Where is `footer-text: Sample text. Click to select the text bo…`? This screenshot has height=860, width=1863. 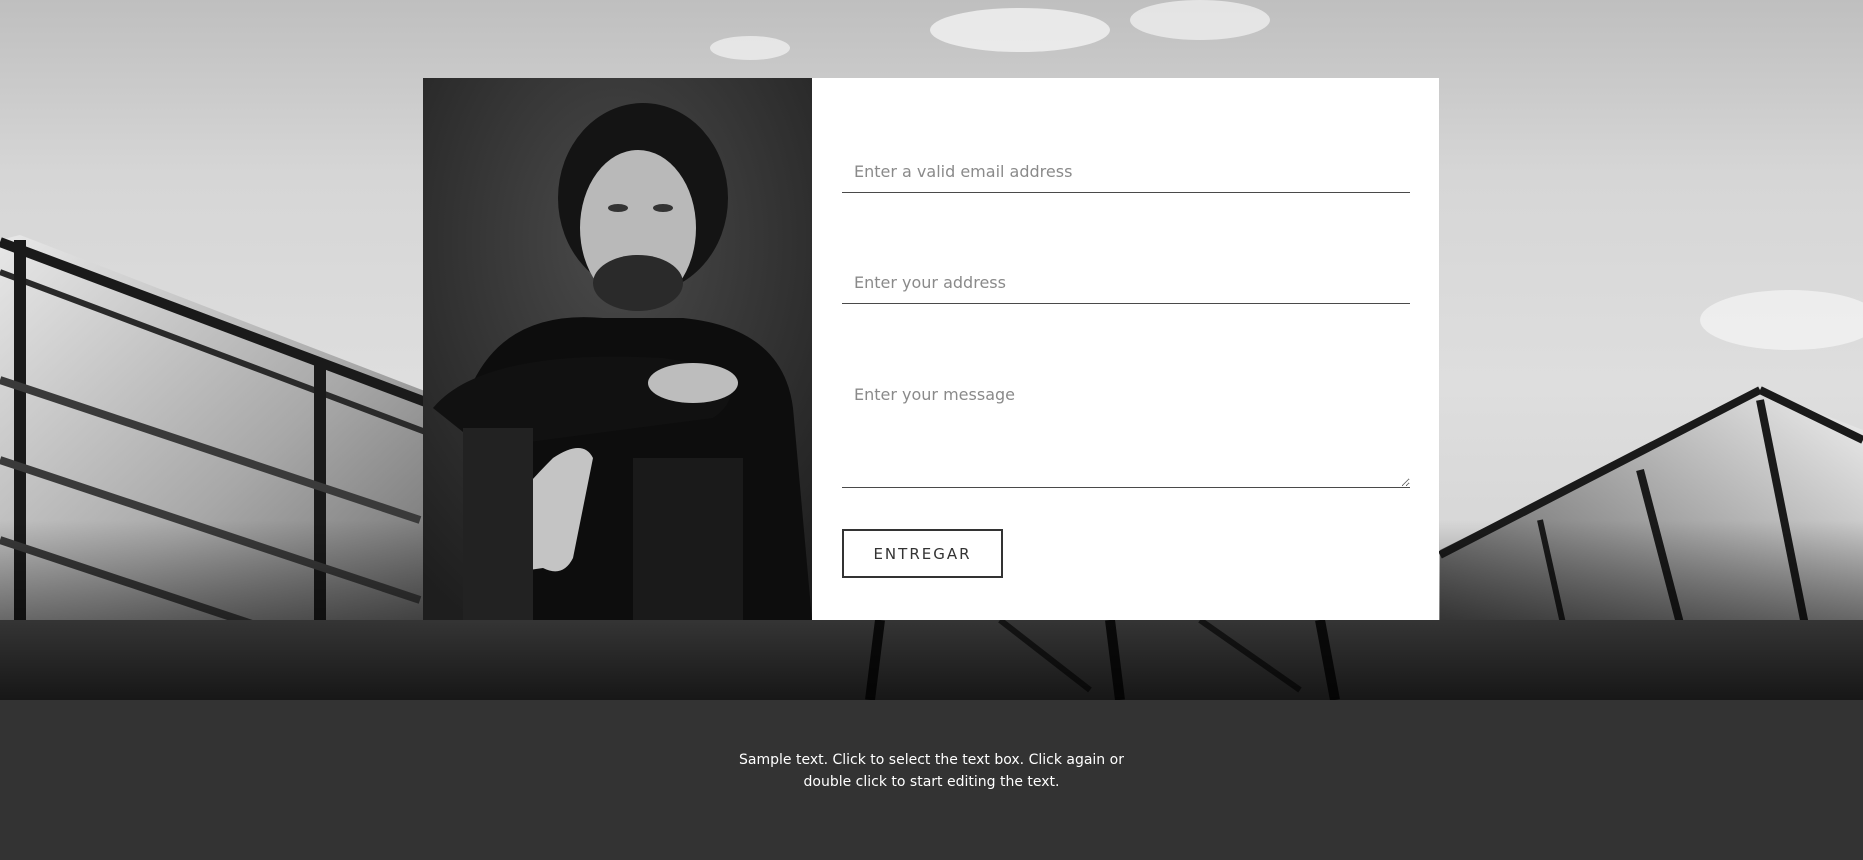 footer-text: Sample text. Click to select the text bo… is located at coordinates (931, 771).